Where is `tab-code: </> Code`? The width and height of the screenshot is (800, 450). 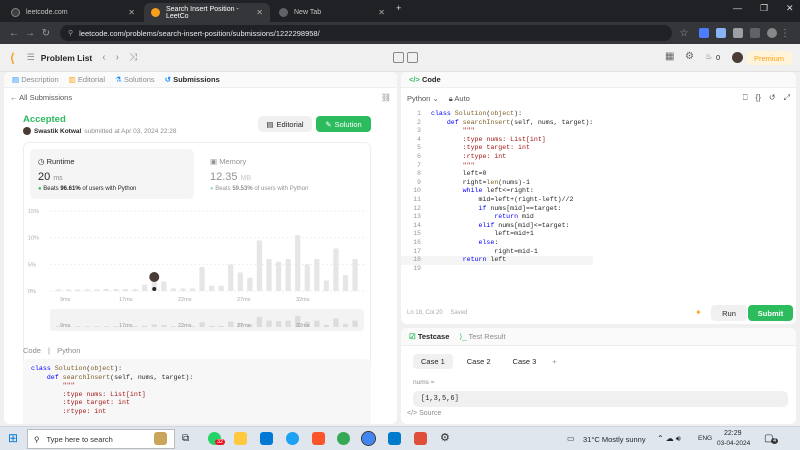 tab-code: </> Code is located at coordinates (425, 79).